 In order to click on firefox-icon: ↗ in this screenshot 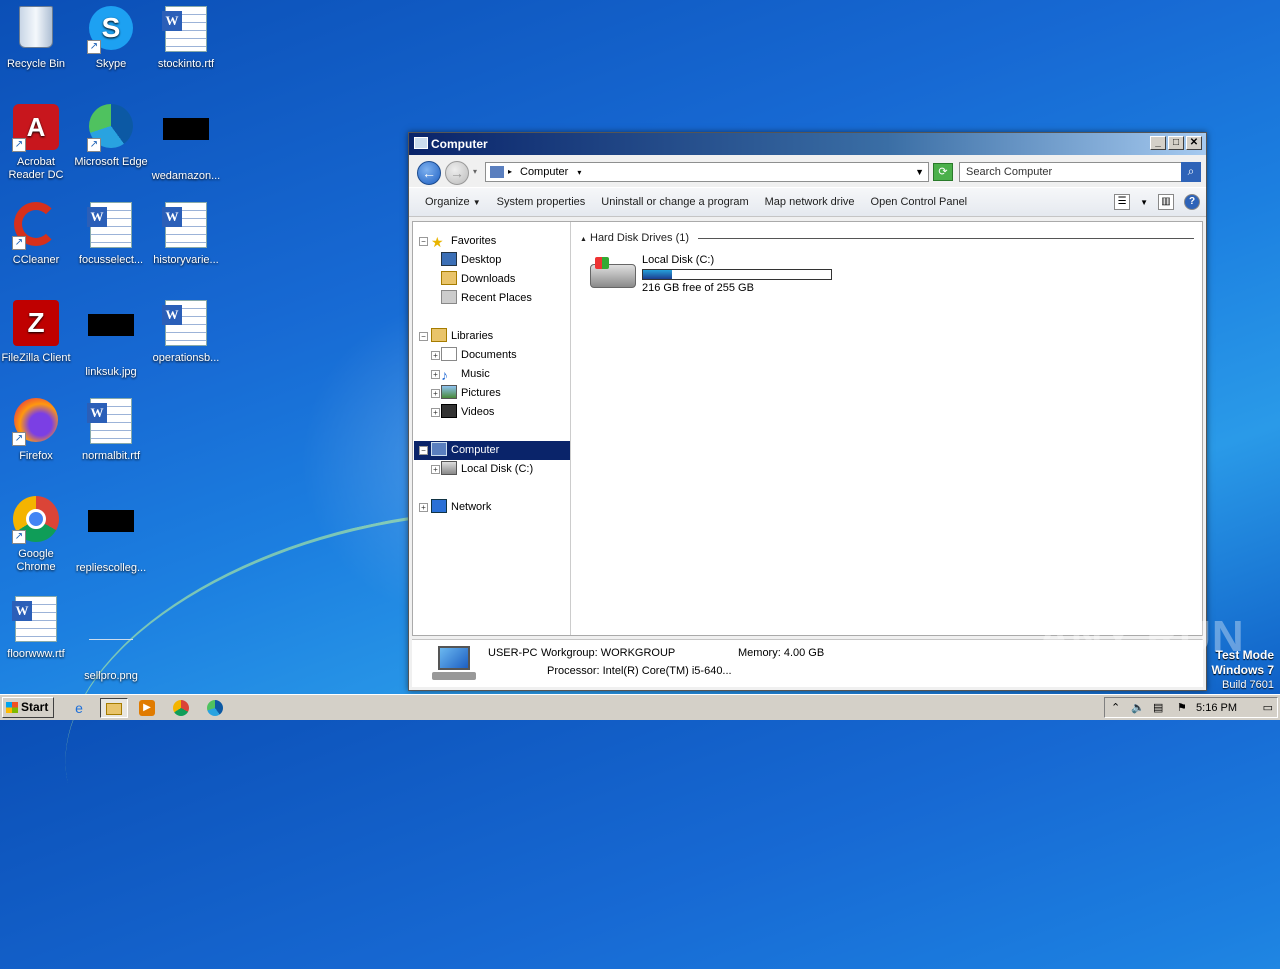, I will do `click(36, 422)`.